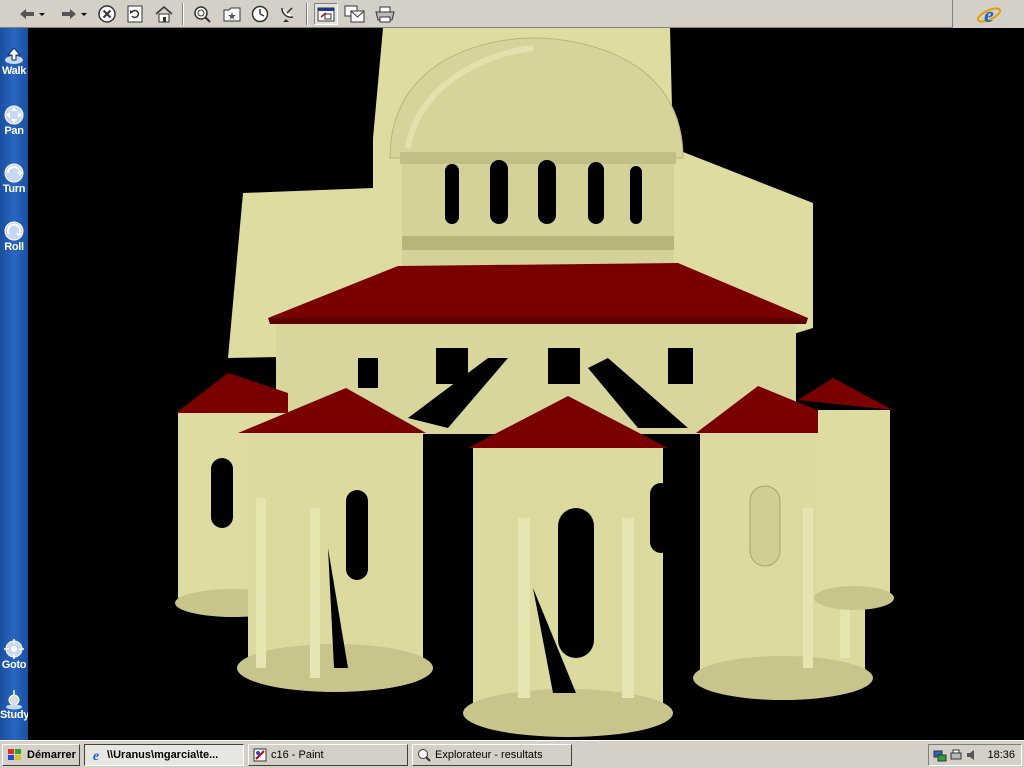 The width and height of the screenshot is (1024, 768). What do you see at coordinates (972, 755) in the screenshot?
I see `volume-icon` at bounding box center [972, 755].